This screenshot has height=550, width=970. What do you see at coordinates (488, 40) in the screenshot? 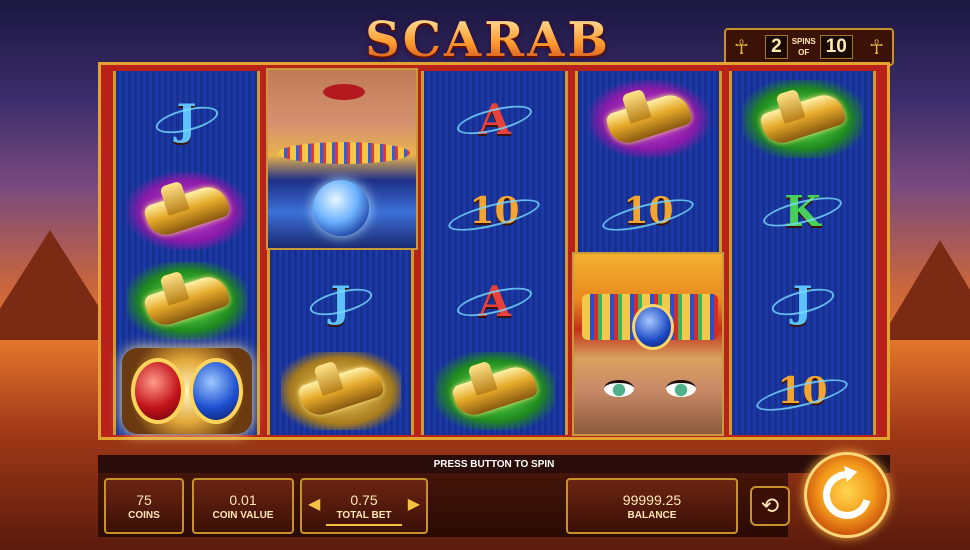
I see `game-title-logo: SCARAB` at bounding box center [488, 40].